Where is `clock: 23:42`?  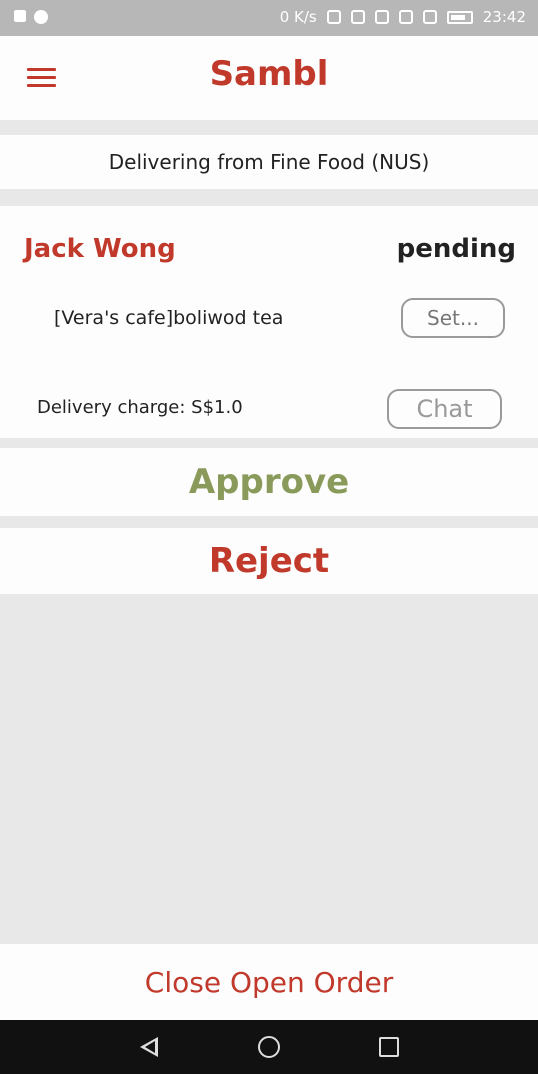
clock: 23:42 is located at coordinates (504, 17).